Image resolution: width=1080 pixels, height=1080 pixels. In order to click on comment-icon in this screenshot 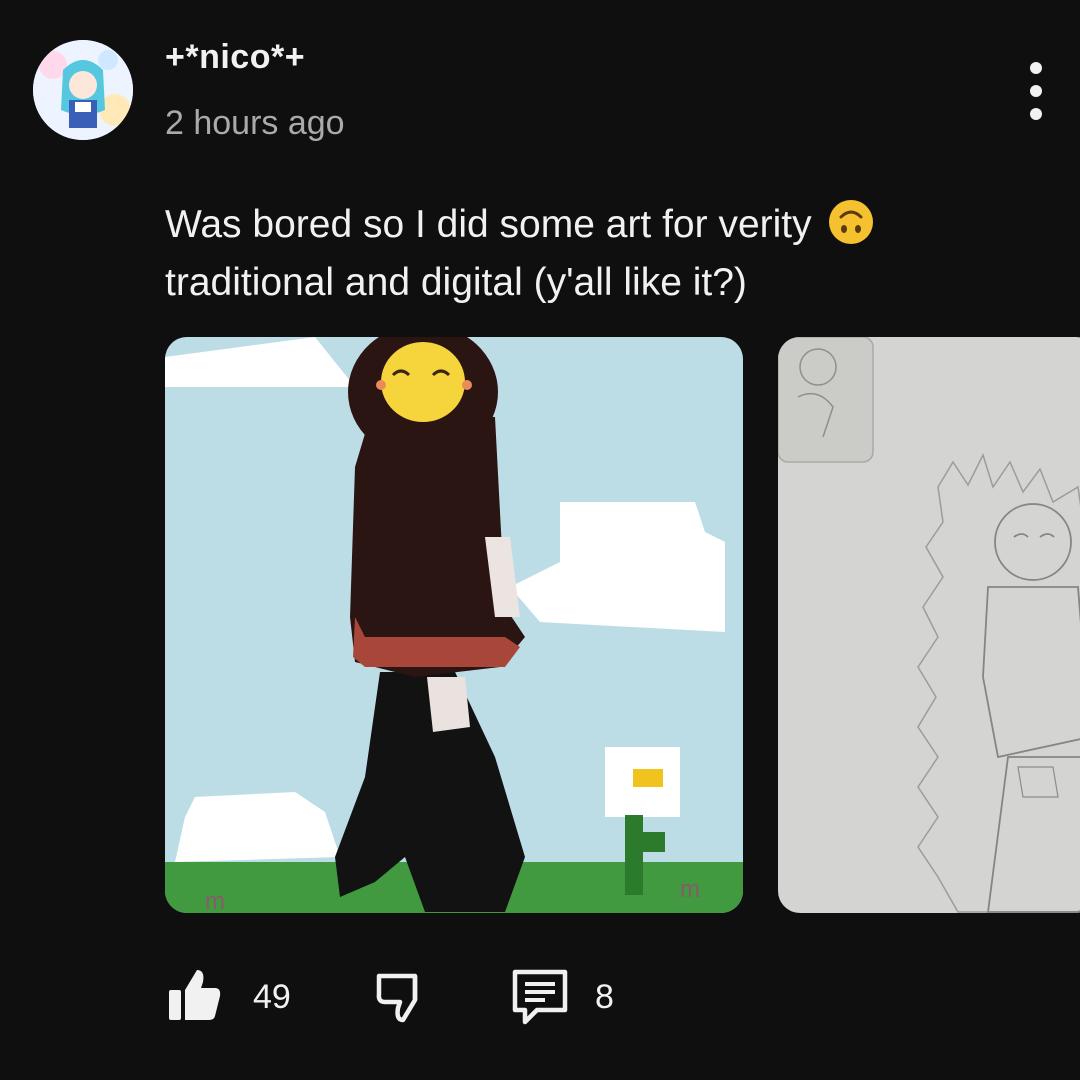, I will do `click(540, 997)`.